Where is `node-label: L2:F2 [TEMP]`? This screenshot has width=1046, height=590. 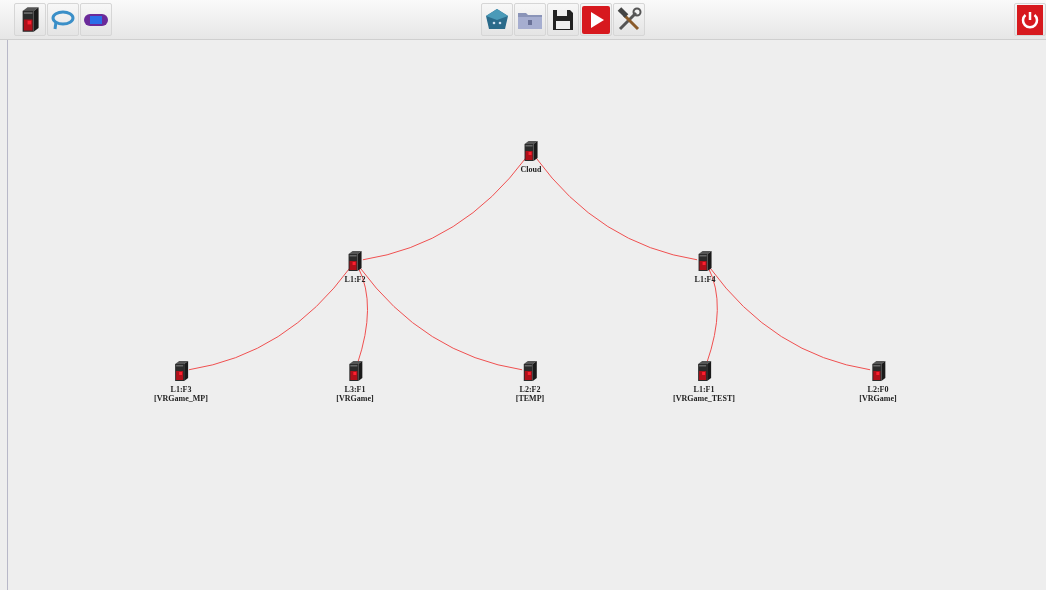 node-label: L2:F2 [TEMP] is located at coordinates (530, 394).